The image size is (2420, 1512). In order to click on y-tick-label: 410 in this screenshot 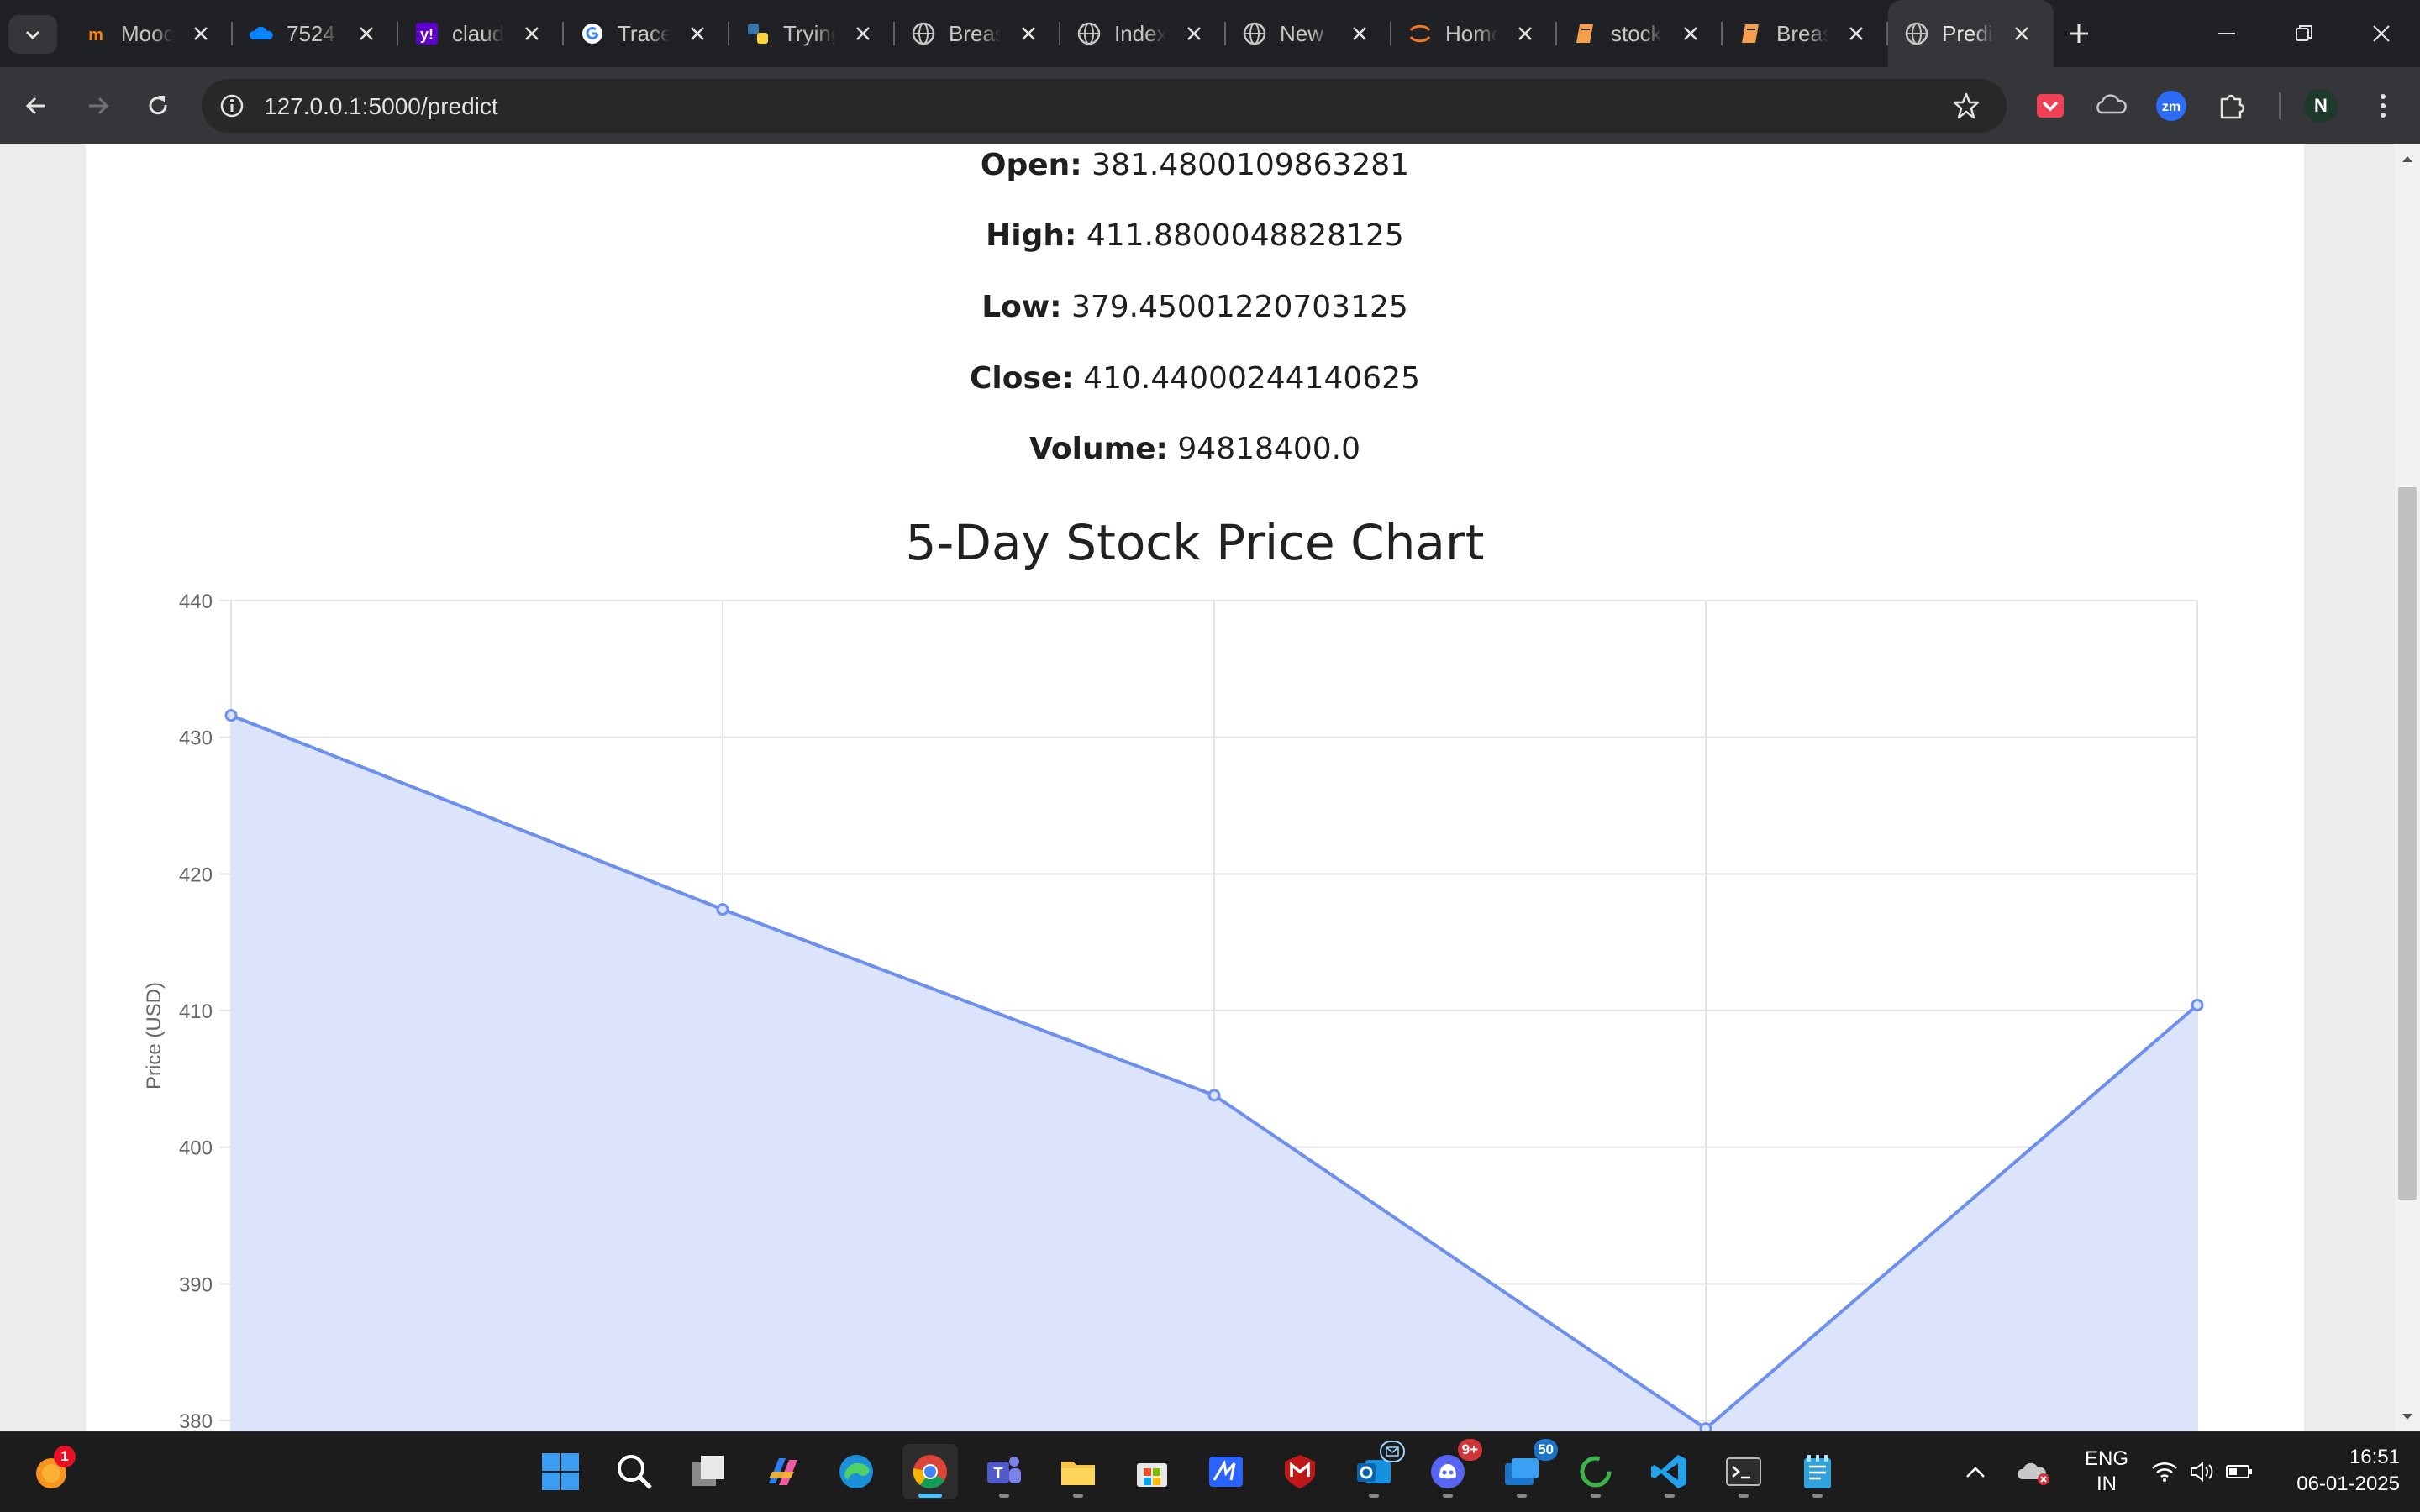, I will do `click(196, 1011)`.